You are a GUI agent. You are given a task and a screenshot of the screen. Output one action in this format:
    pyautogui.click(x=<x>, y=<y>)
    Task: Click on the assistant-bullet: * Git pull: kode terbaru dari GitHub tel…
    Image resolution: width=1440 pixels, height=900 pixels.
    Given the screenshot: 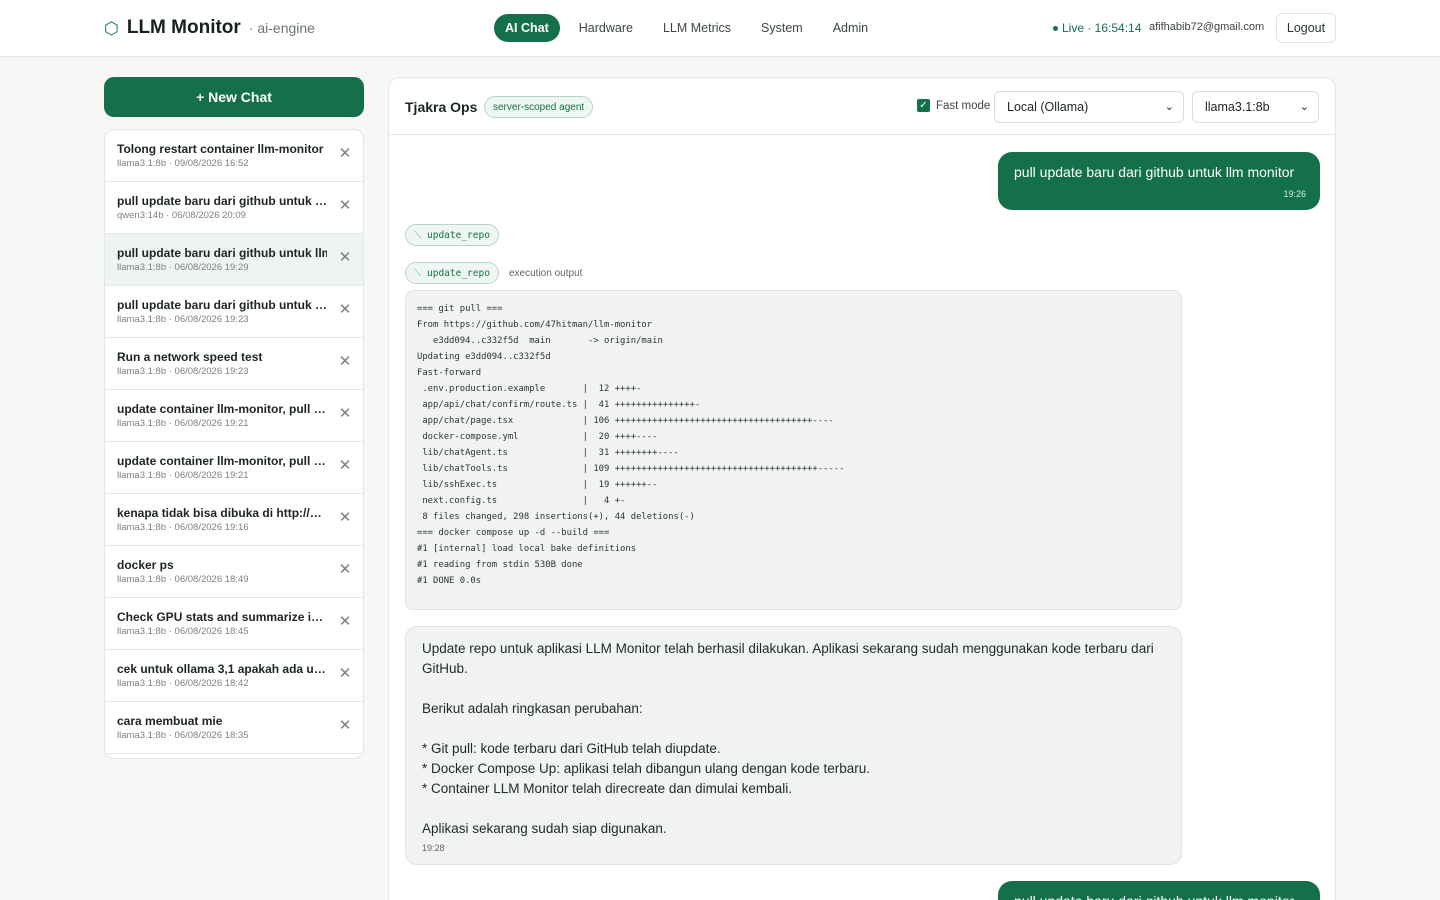 What is the action you would take?
    pyautogui.click(x=571, y=748)
    